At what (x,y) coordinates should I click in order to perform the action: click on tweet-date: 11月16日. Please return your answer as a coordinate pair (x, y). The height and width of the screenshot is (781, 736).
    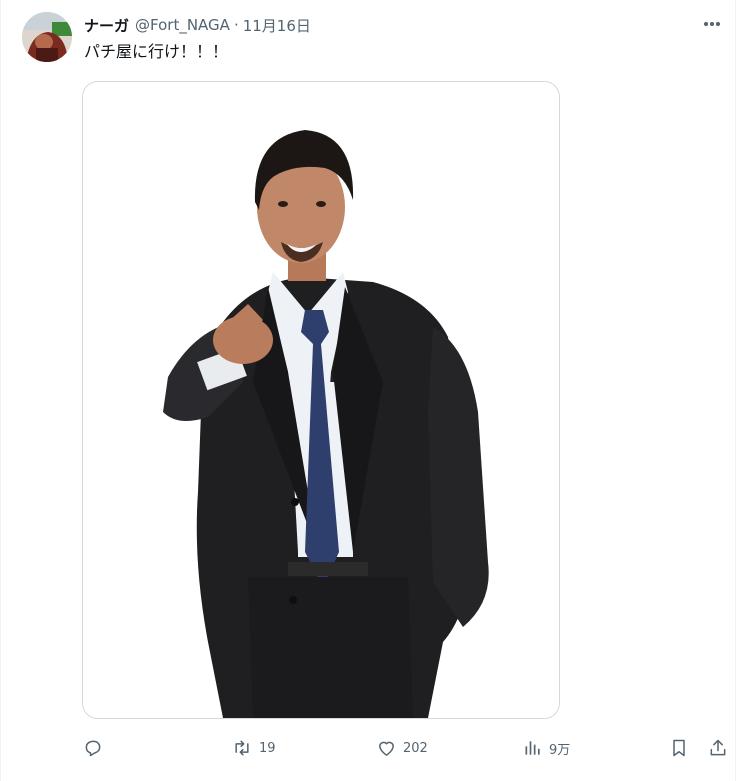
    Looking at the image, I should click on (277, 25).